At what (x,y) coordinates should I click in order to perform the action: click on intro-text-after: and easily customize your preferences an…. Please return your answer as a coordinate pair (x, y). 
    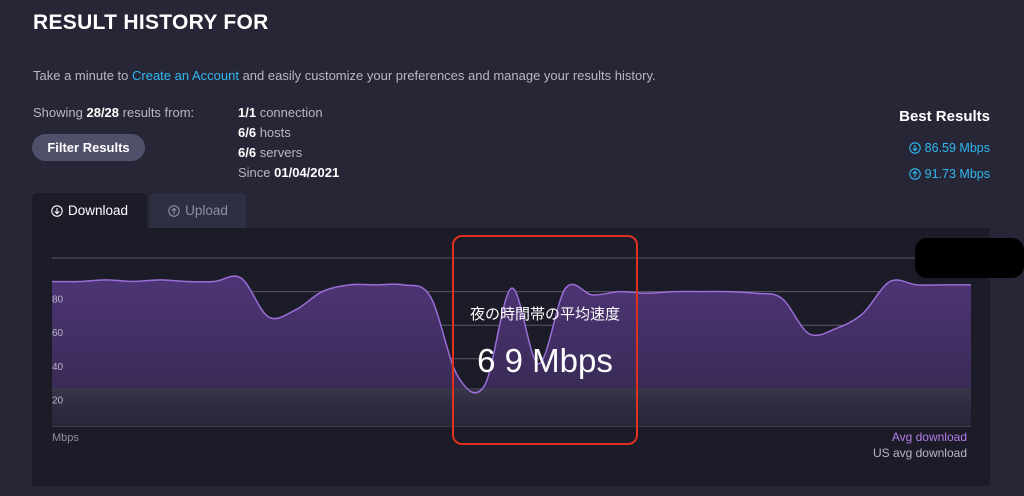
    Looking at the image, I should click on (447, 75).